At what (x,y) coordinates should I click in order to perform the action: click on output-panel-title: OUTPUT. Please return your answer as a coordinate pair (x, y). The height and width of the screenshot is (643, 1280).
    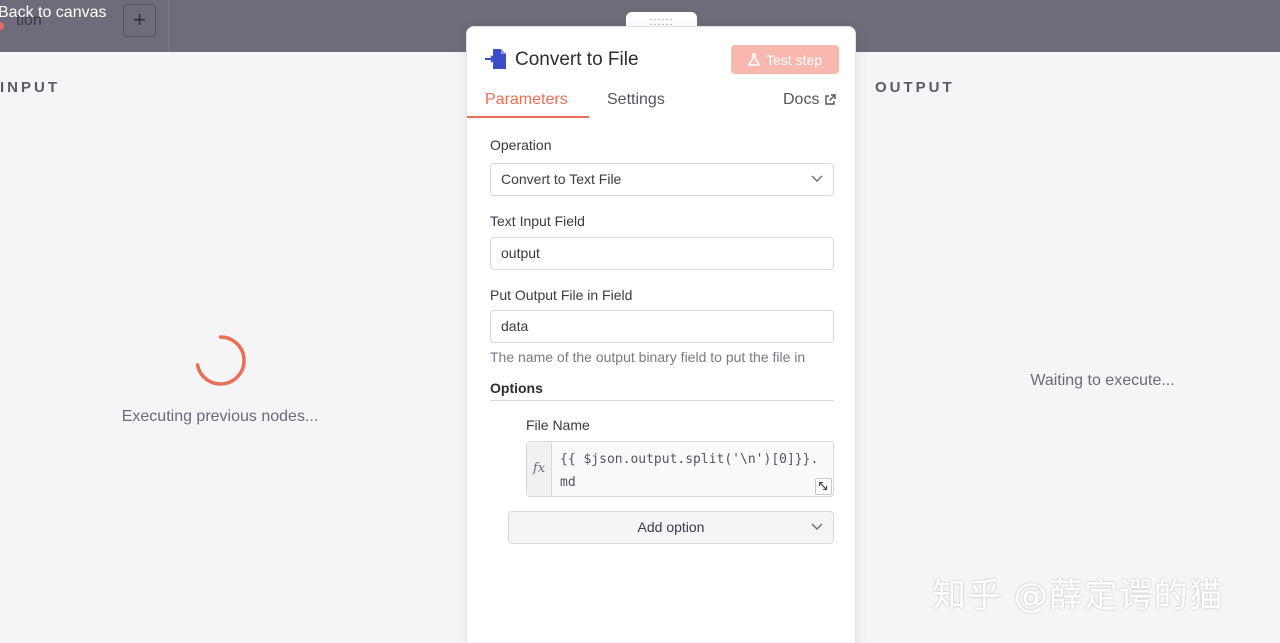
    Looking at the image, I should click on (915, 87).